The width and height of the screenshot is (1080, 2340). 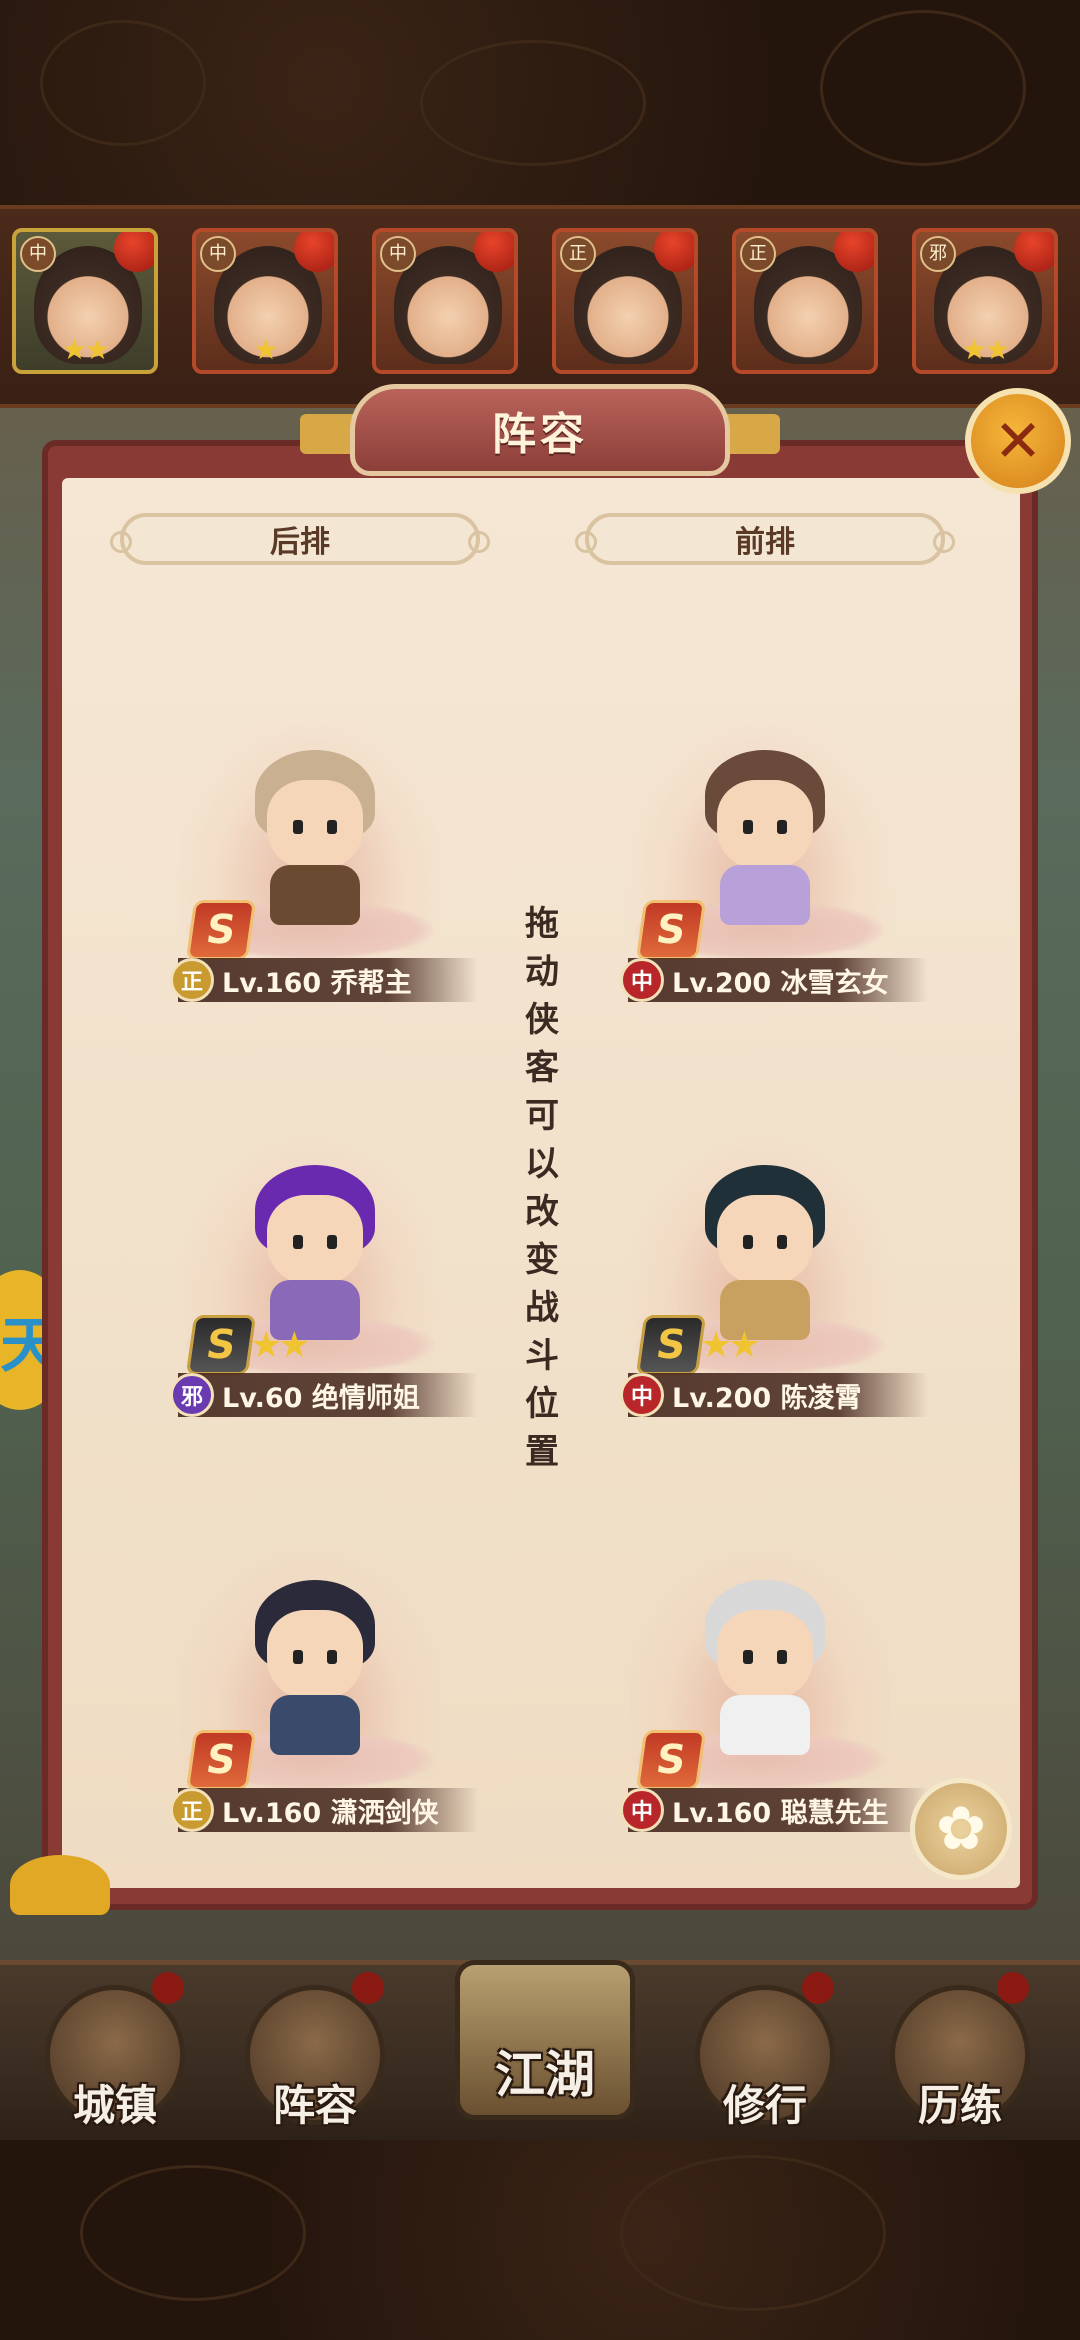 I want to click on formation-slot: S 正 Lv.160 潇洒剑侠, so click(x=314, y=1681).